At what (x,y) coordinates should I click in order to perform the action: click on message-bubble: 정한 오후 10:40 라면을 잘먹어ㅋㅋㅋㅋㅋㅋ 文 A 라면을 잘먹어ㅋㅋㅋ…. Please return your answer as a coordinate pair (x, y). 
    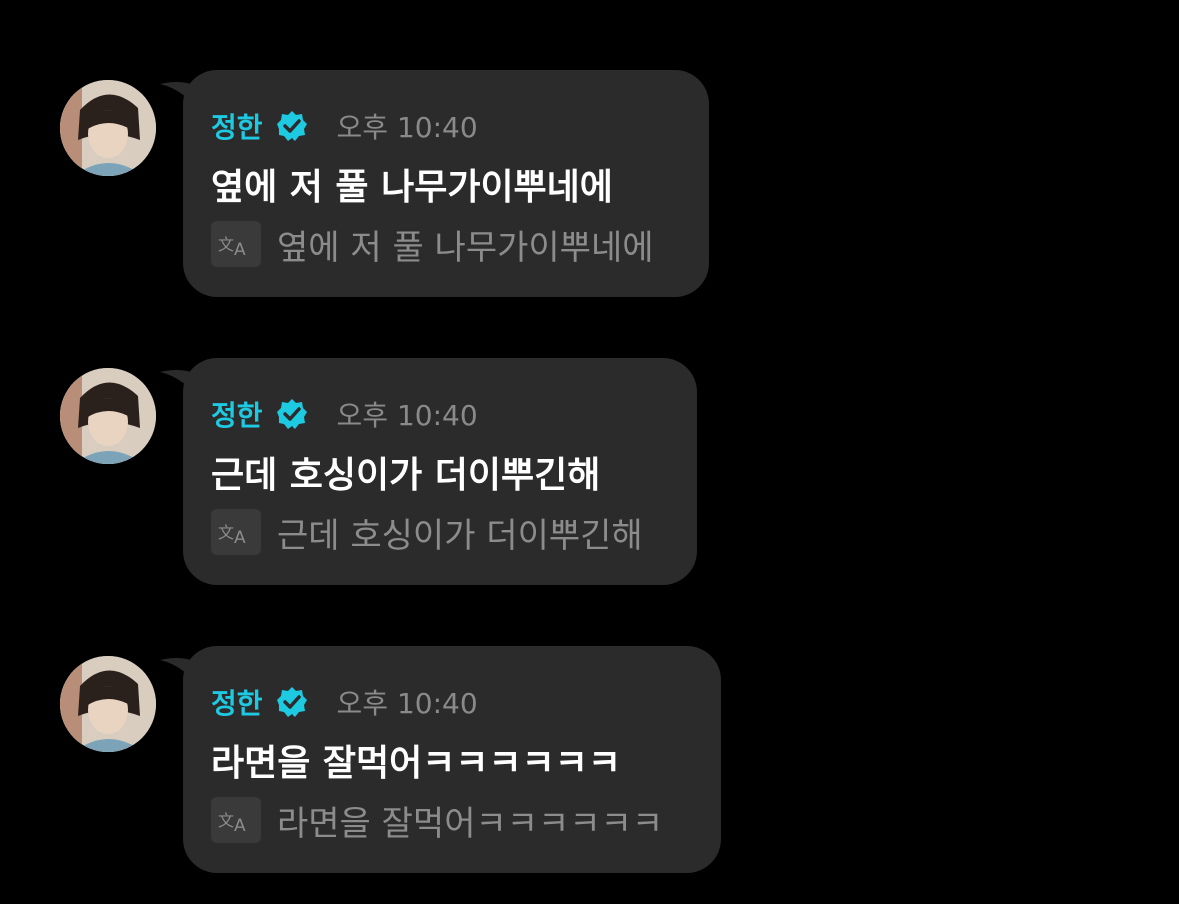
    Looking at the image, I should click on (452, 759).